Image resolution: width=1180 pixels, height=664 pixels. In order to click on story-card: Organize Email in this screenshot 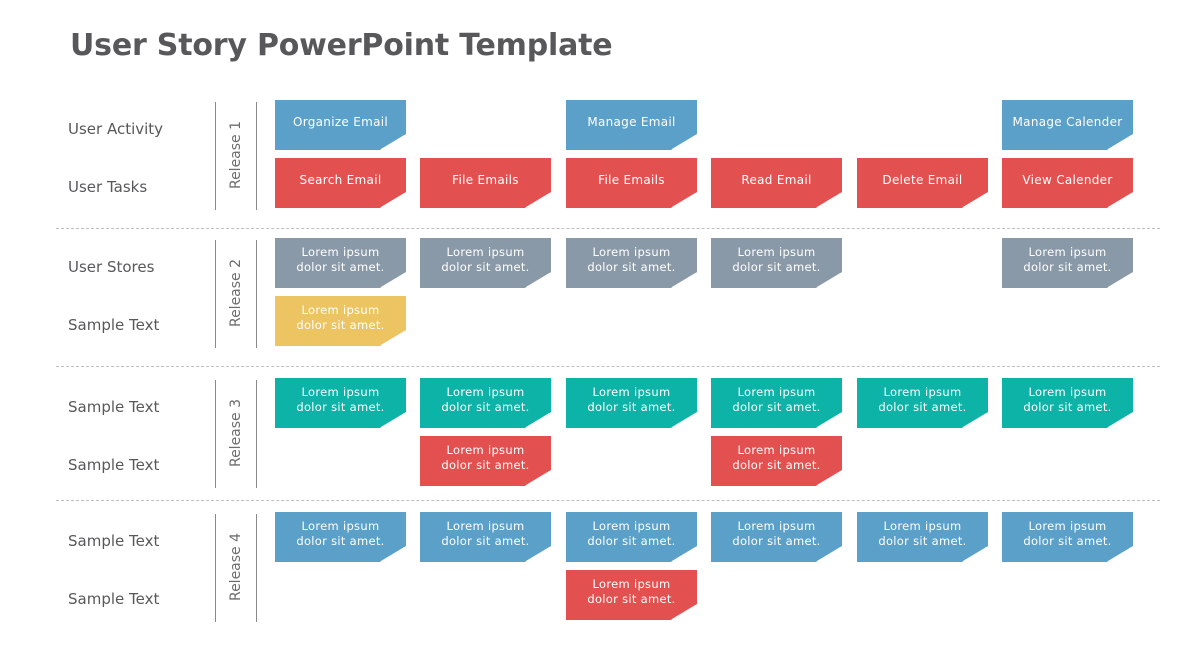, I will do `click(340, 125)`.